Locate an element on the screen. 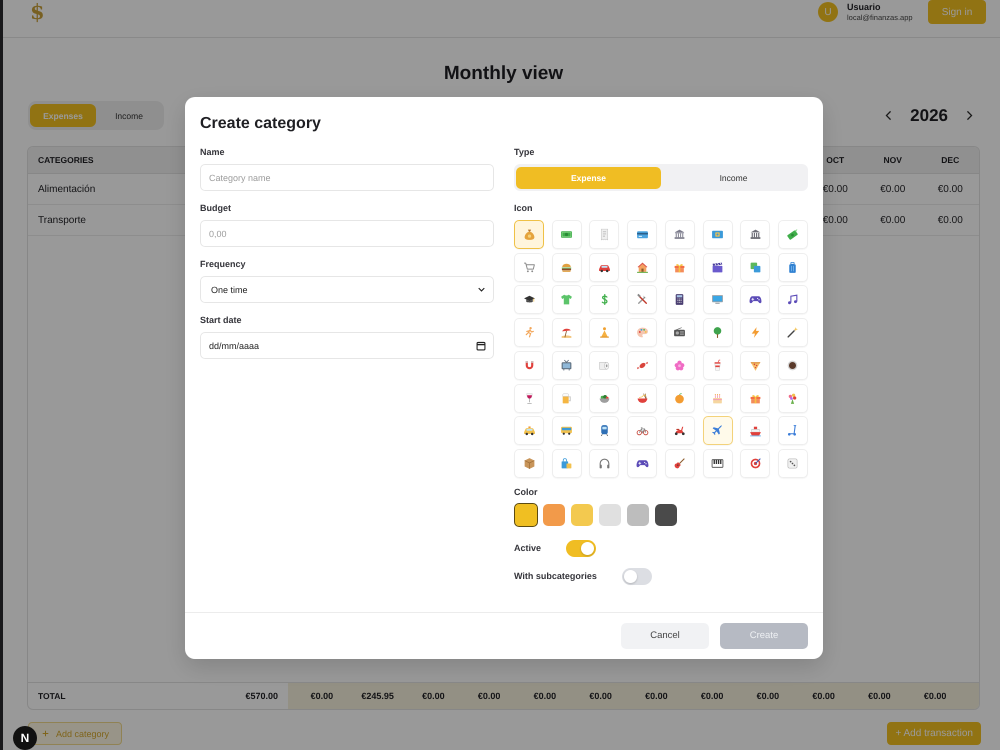  chevron-left-icon is located at coordinates (888, 115).